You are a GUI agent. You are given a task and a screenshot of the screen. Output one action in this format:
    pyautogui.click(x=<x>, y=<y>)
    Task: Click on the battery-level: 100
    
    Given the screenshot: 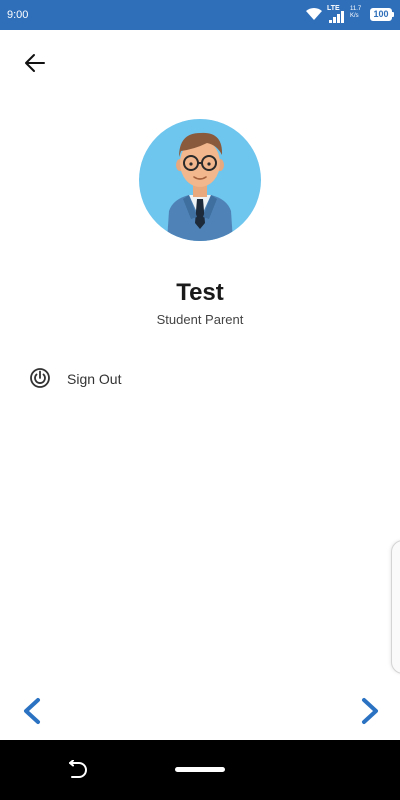 What is the action you would take?
    pyautogui.click(x=381, y=14)
    